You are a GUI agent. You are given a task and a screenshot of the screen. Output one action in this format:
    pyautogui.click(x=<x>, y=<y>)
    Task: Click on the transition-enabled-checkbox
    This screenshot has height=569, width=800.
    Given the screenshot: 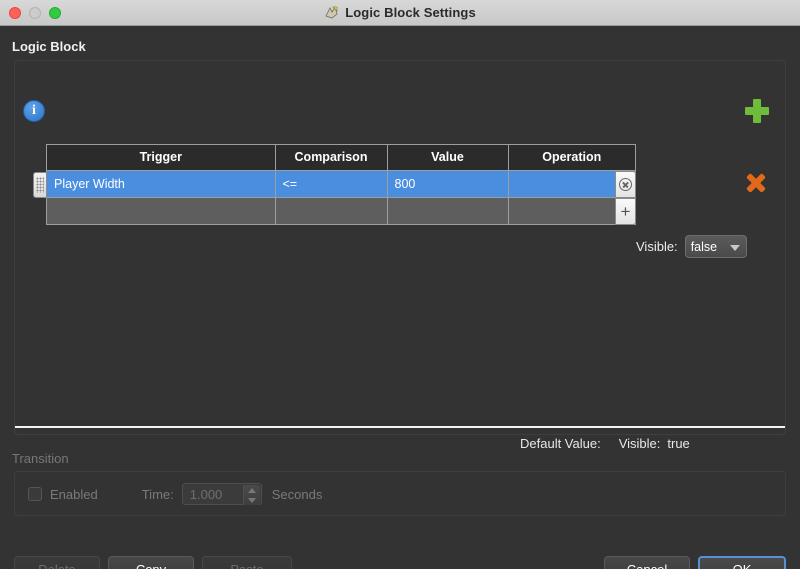 What is the action you would take?
    pyautogui.click(x=35, y=494)
    